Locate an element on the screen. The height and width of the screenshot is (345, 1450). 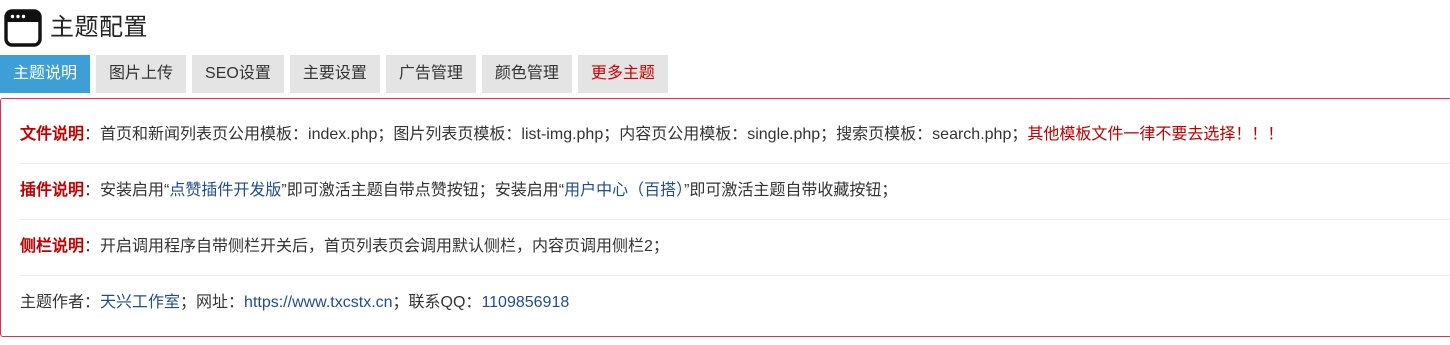
page-title: 主题配置 is located at coordinates (99, 27).